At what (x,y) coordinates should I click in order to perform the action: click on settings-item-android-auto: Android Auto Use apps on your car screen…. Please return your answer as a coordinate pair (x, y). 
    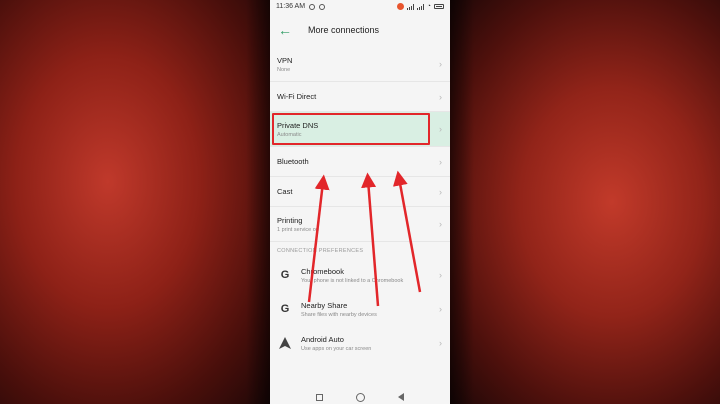
    Looking at the image, I should click on (360, 343).